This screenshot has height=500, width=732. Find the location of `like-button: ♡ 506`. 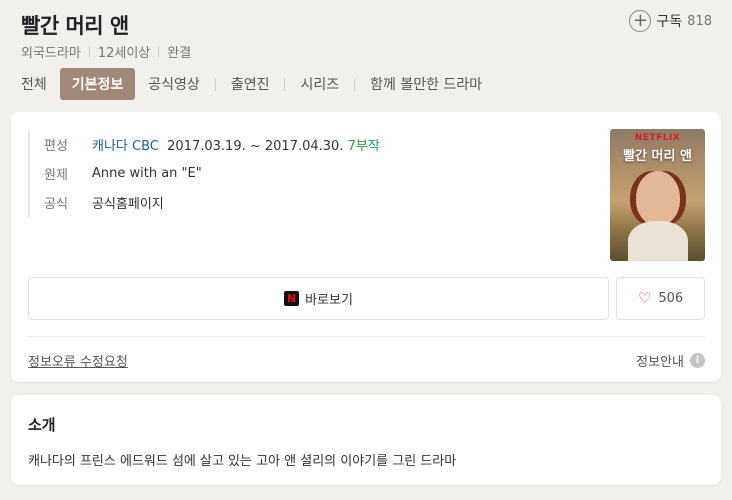

like-button: ♡ 506 is located at coordinates (660, 298).